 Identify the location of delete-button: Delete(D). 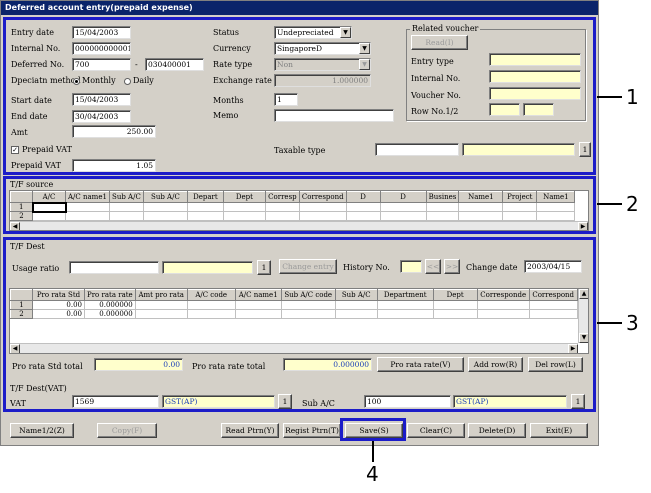
(497, 430).